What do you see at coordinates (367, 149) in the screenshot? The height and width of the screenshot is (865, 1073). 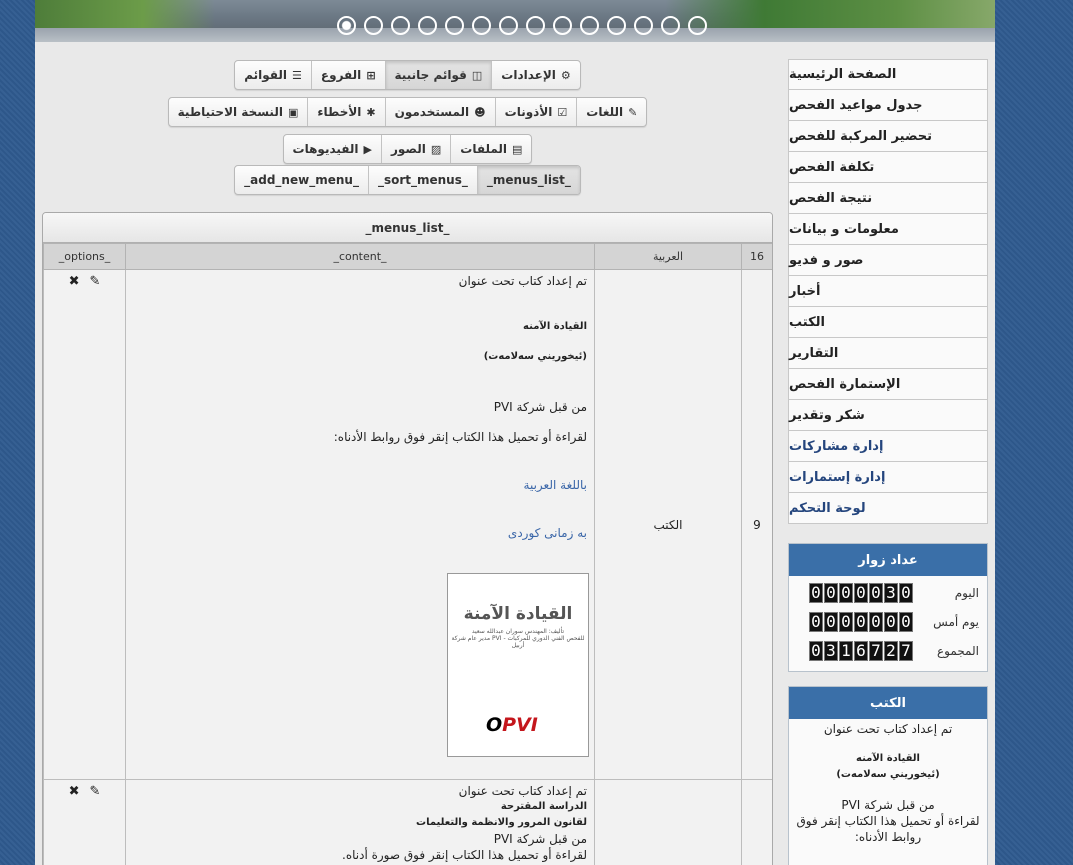 I see `play-icon: ▶` at bounding box center [367, 149].